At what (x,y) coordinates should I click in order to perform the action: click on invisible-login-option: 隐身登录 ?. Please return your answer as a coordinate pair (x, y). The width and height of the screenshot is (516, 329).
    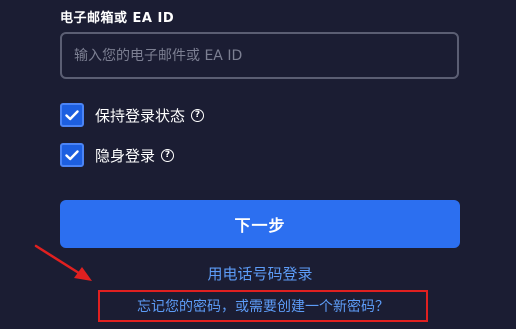
    Looking at the image, I should click on (117, 155).